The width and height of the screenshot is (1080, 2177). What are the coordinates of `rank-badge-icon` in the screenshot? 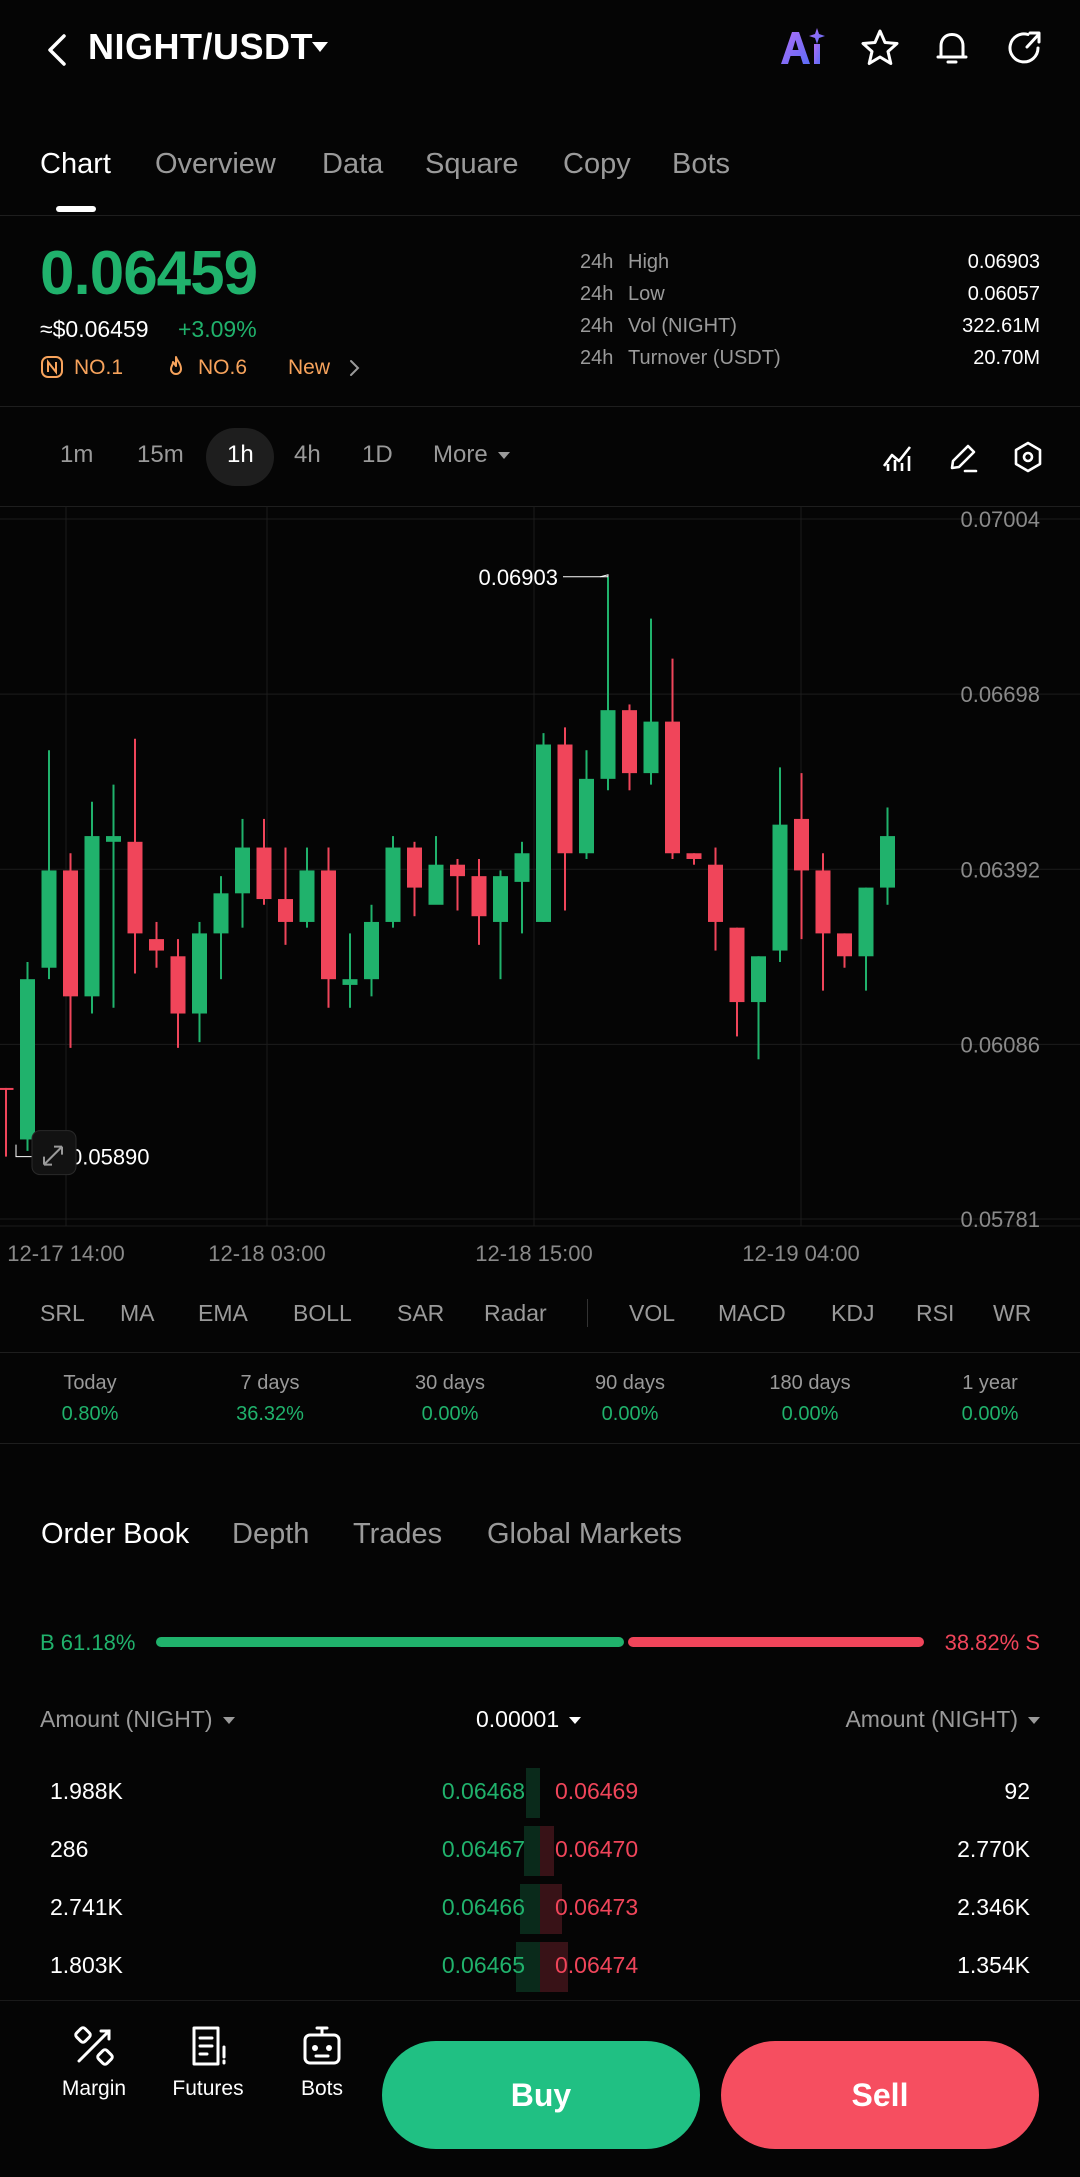 It's located at (52, 367).